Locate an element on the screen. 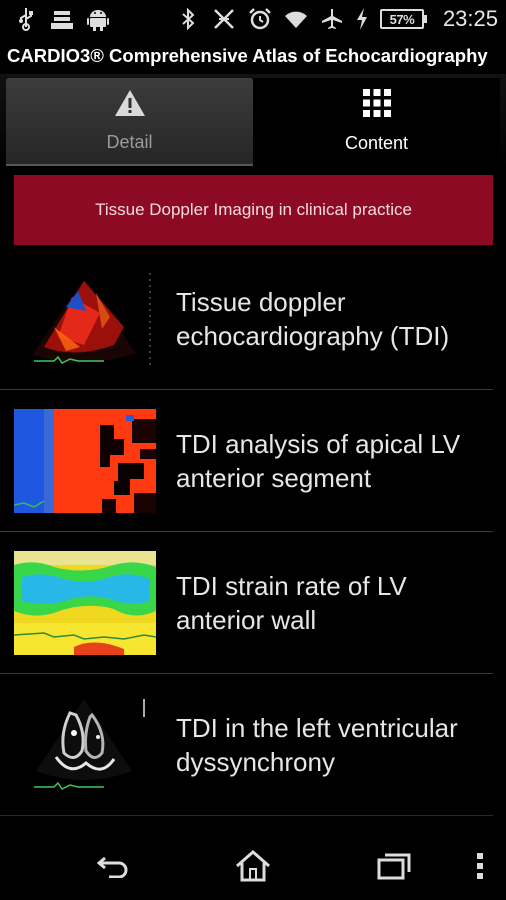  status-right-icons: 57% 23:25 is located at coordinates (337, 19).